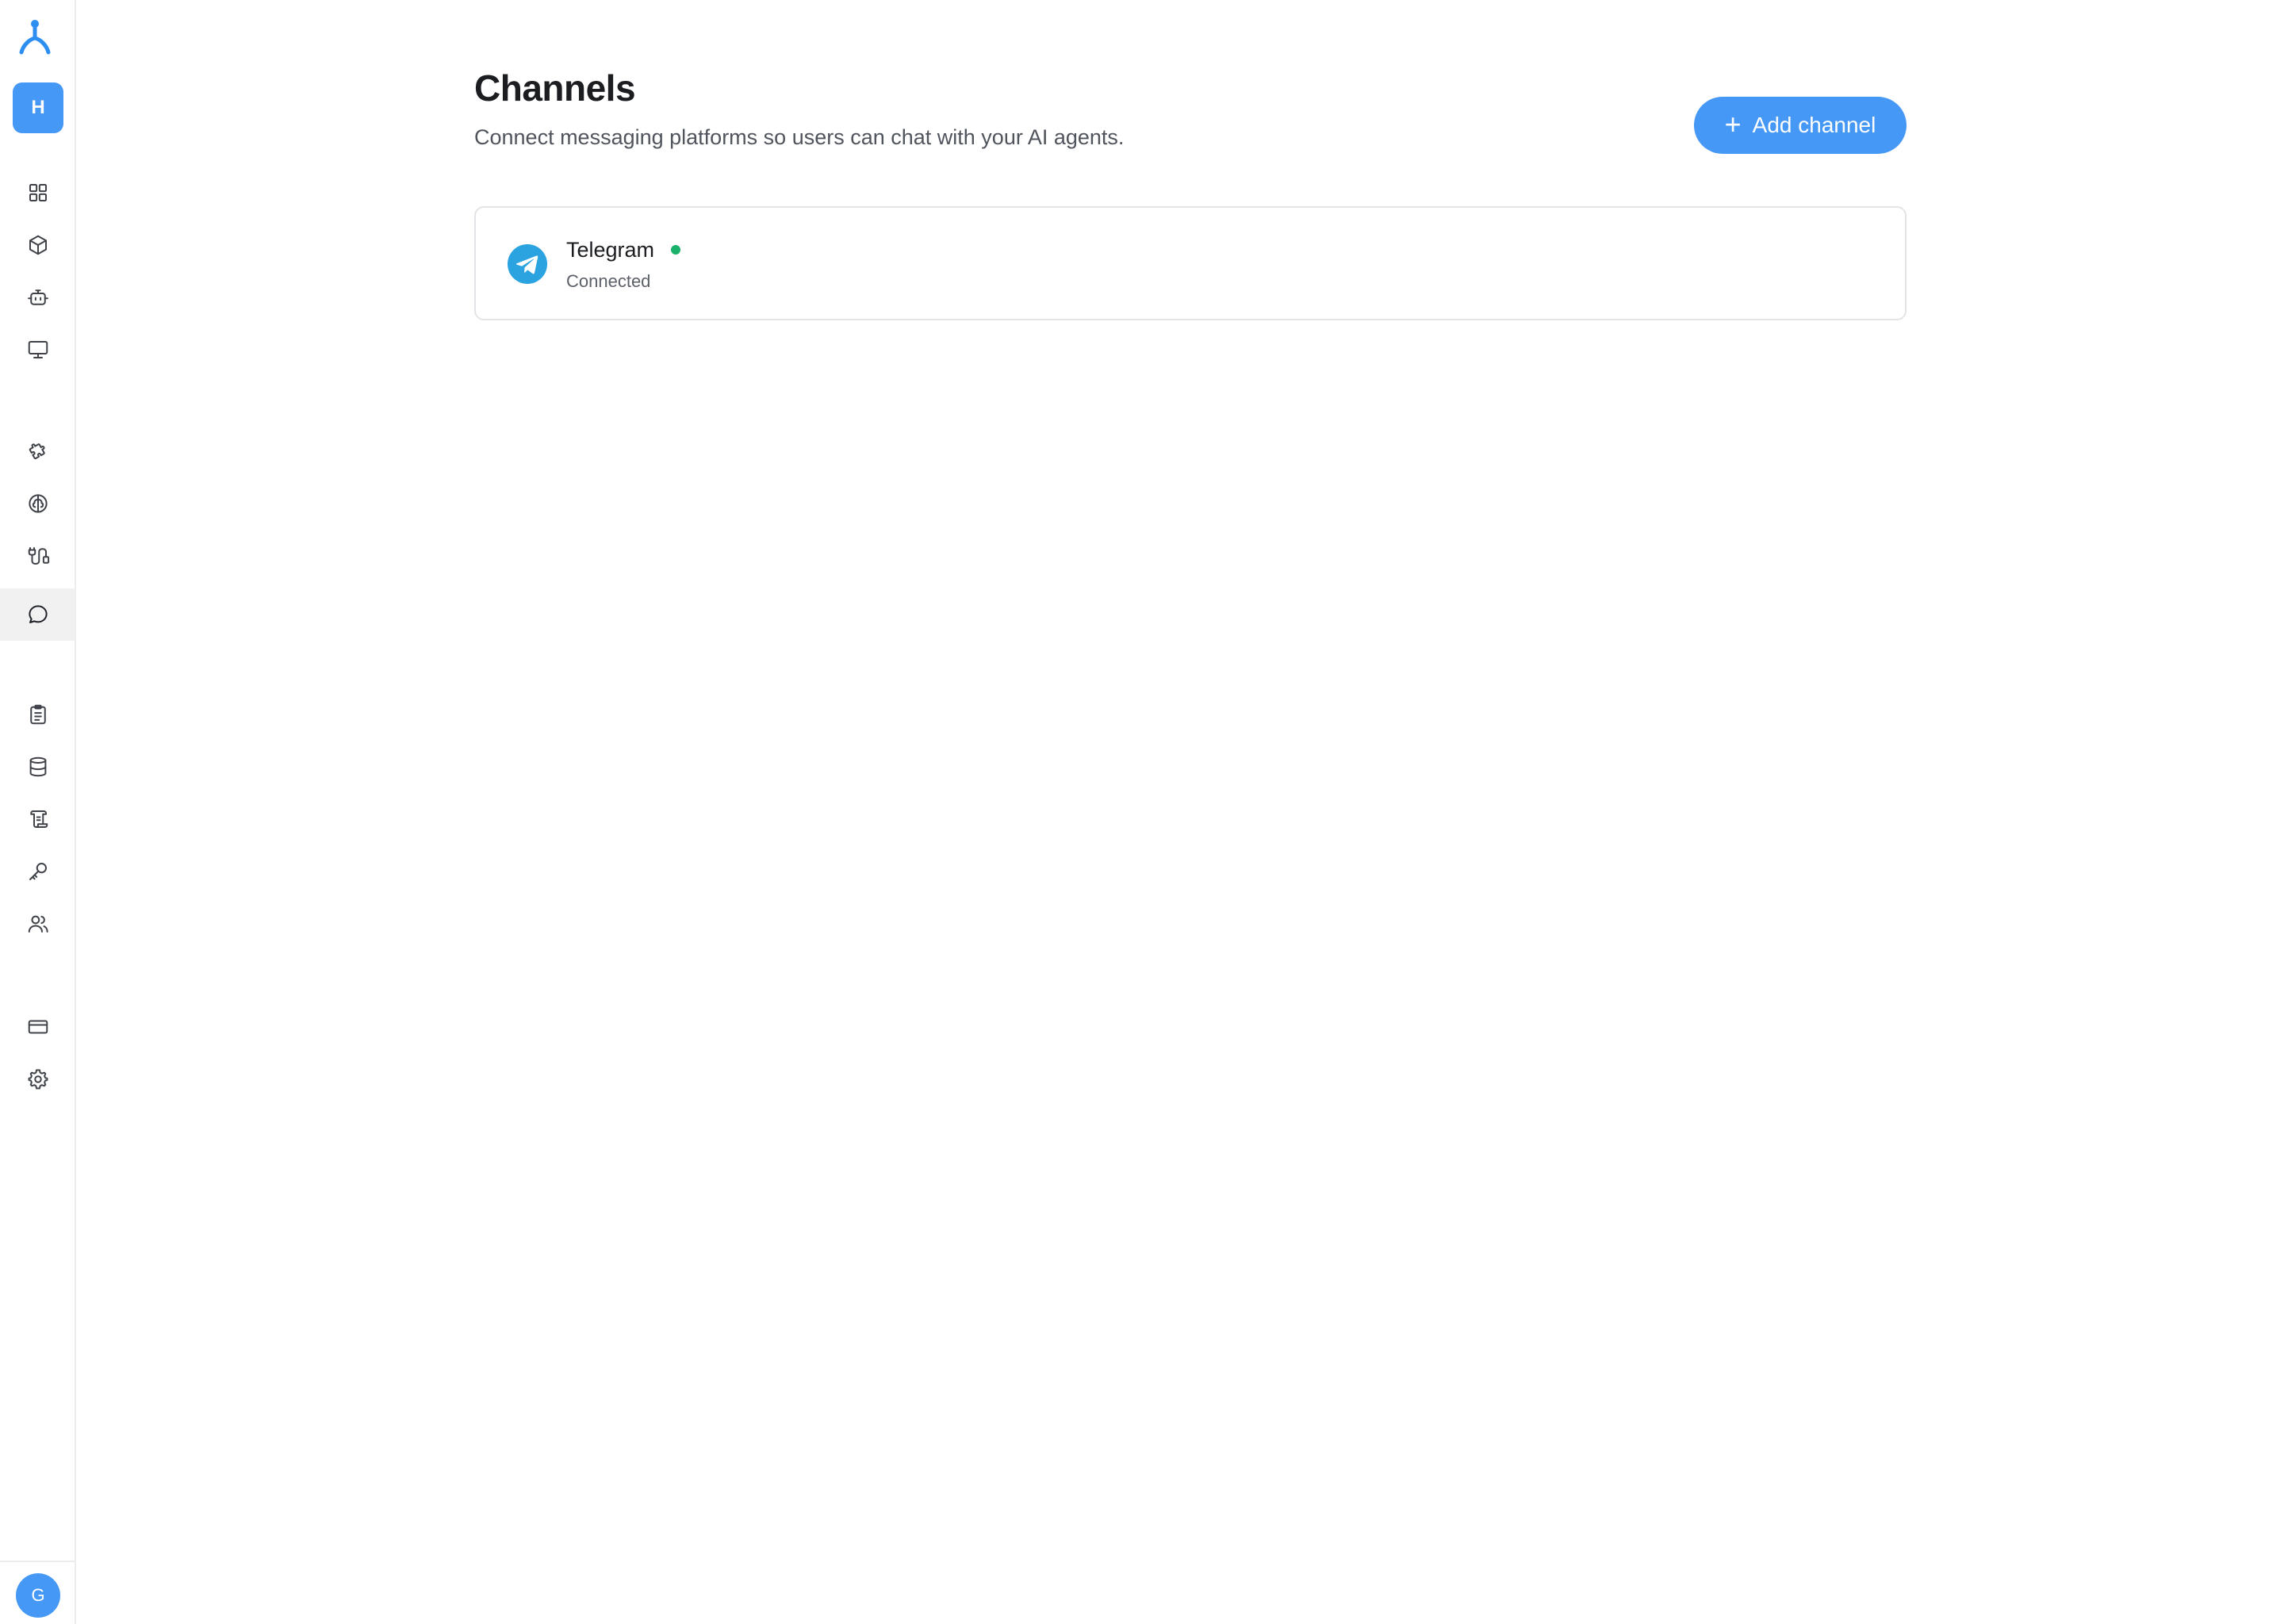 The height and width of the screenshot is (1624, 2284). What do you see at coordinates (555, 88) in the screenshot?
I see `page-title: Channels` at bounding box center [555, 88].